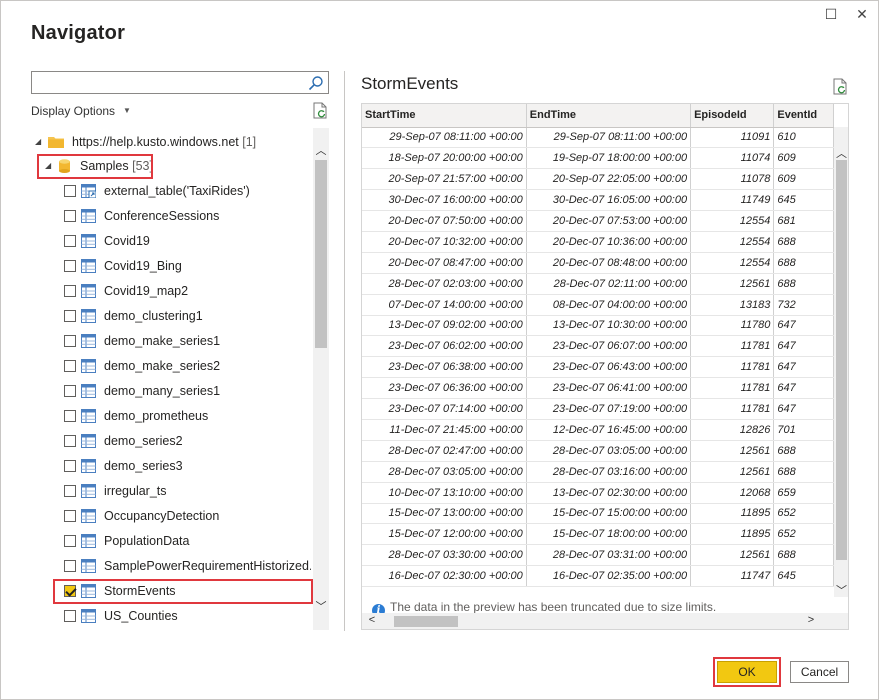  I want to click on tree-item: StormEvents, so click(171, 591).